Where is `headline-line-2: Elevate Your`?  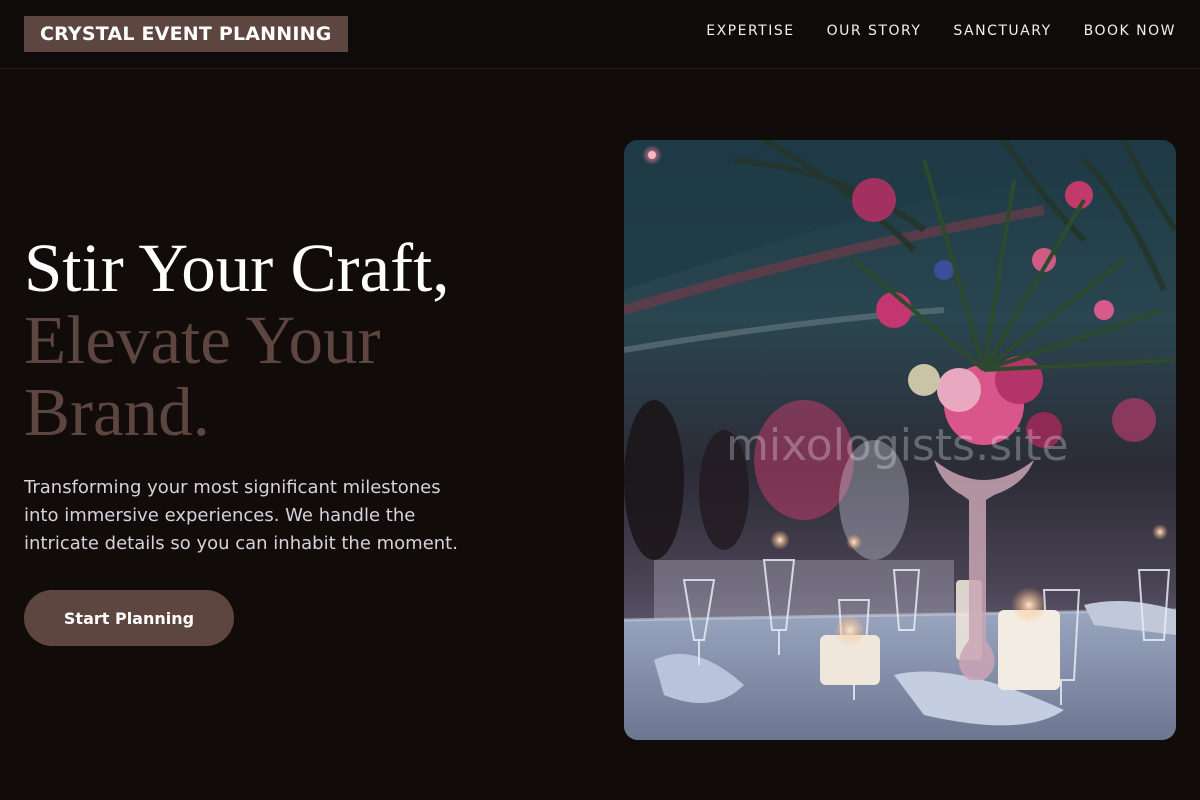 headline-line-2: Elevate Your is located at coordinates (202, 340).